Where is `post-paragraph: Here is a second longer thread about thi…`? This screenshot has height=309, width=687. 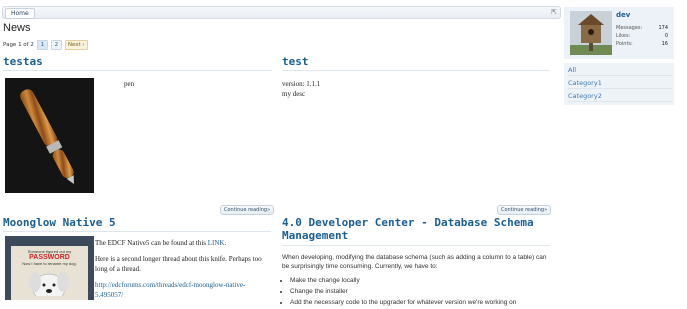 post-paragraph: Here is a second longer thread about thi… is located at coordinates (178, 264).